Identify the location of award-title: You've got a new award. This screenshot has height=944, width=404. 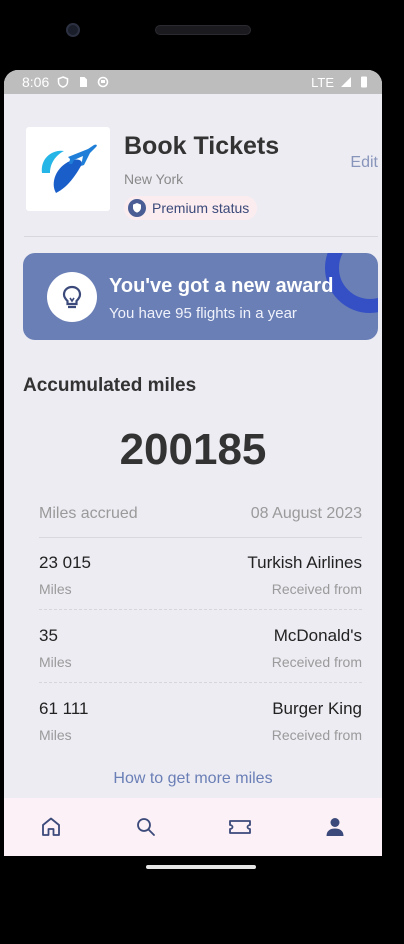
(221, 286).